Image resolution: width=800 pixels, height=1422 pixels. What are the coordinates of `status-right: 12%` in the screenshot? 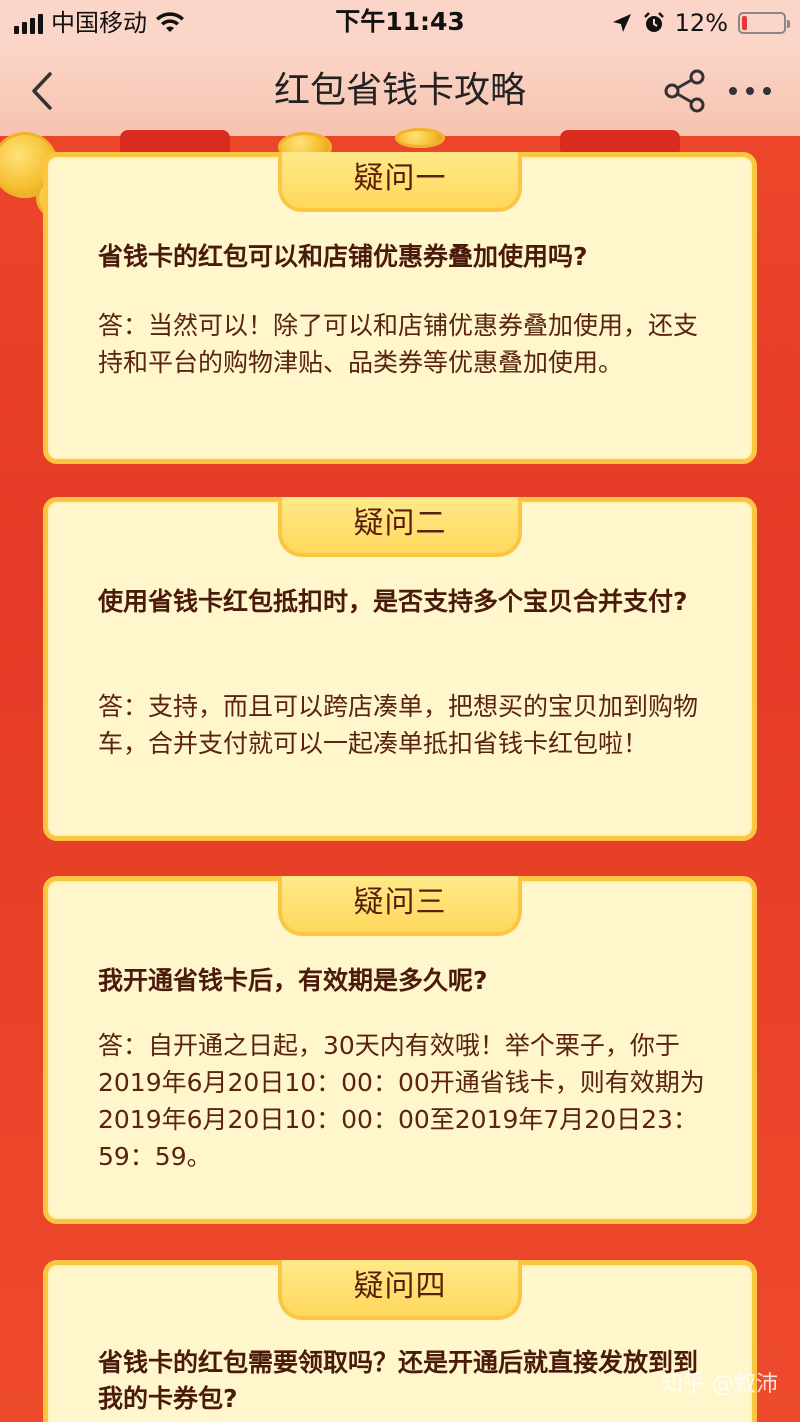 It's located at (700, 23).